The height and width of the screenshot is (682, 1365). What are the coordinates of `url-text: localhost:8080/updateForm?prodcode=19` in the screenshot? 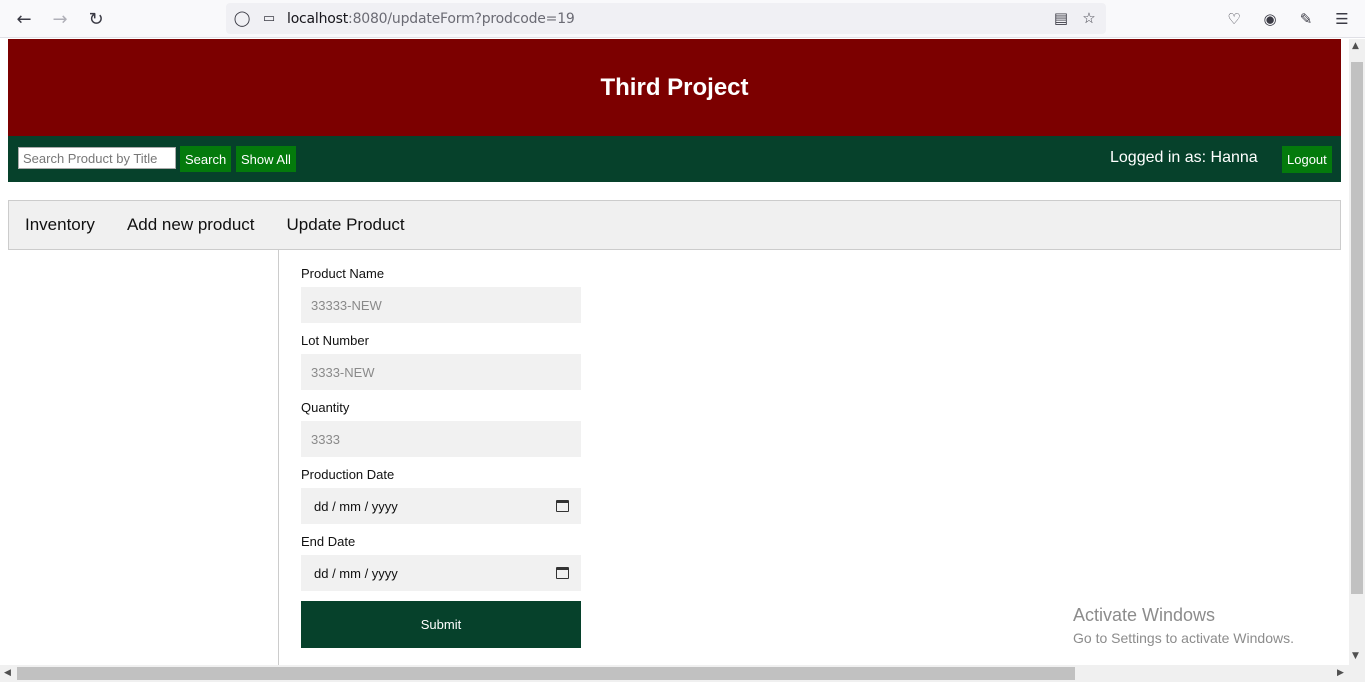 It's located at (431, 19).